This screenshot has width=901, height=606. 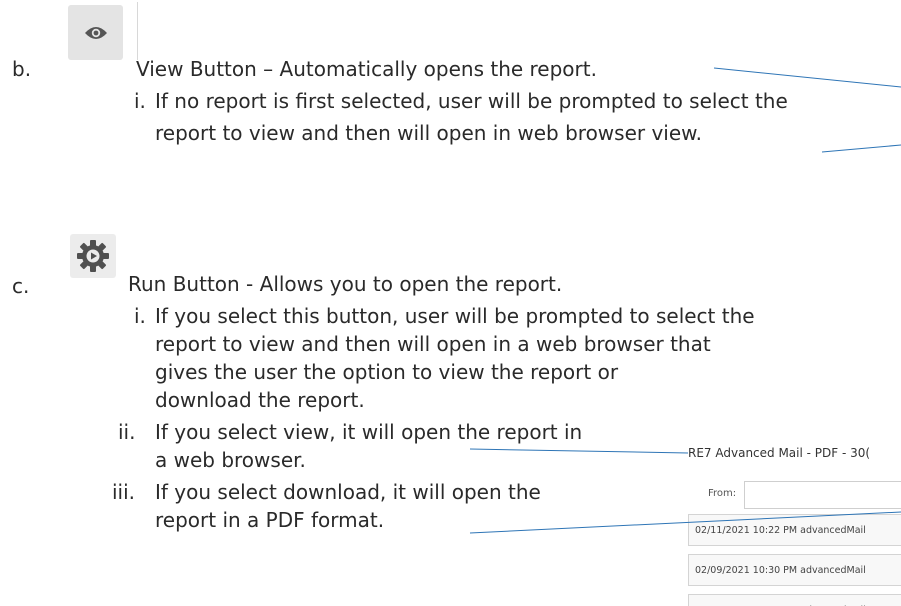 I want to click on c-item-iii-number: iii., so click(x=124, y=492).